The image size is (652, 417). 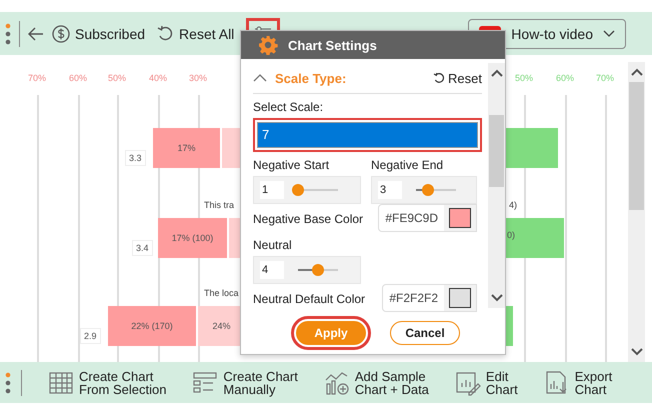 I want to click on number-input: 1, so click(x=272, y=190).